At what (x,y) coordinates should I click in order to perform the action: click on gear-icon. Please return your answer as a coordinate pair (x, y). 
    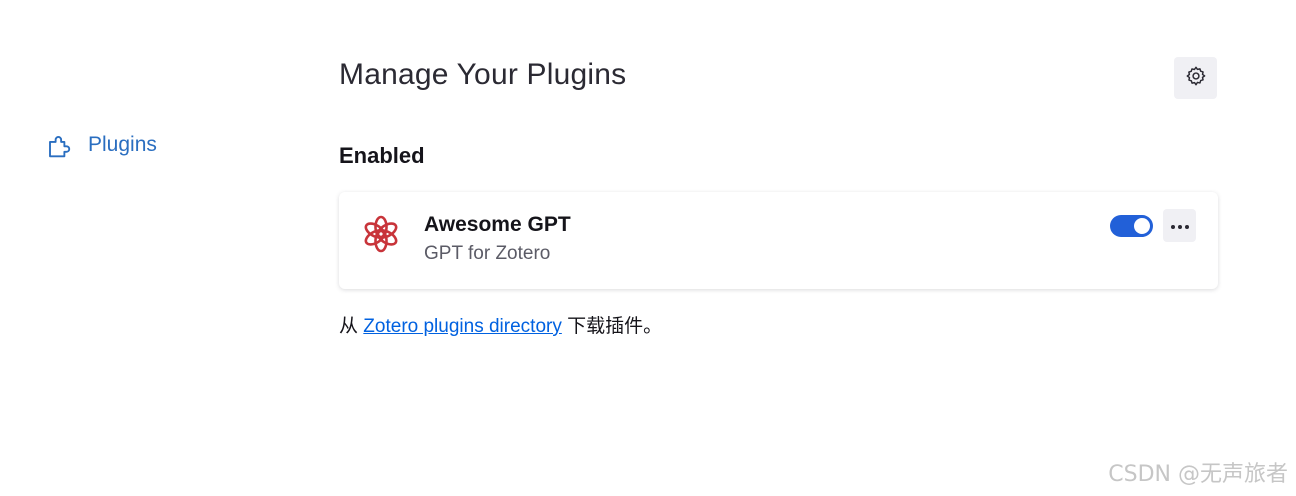
    Looking at the image, I should click on (1196, 78).